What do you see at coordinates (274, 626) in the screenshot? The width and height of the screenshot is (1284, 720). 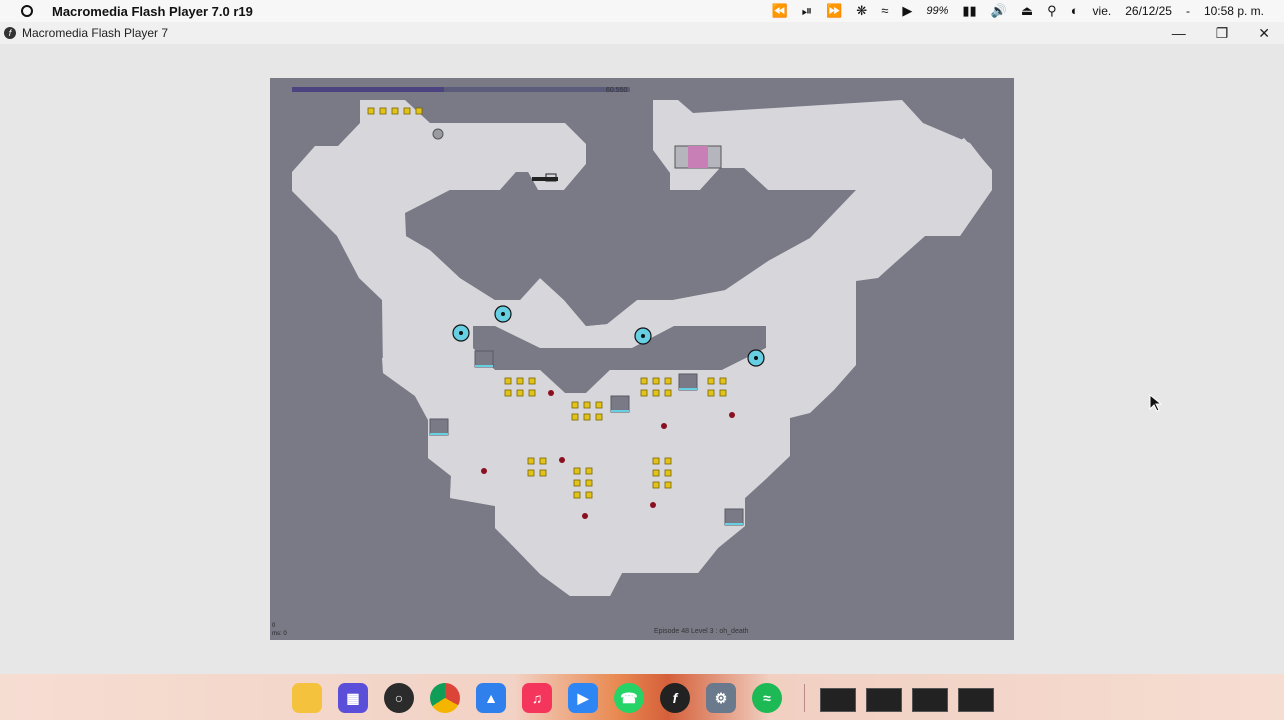 I see `hud-counter: 0` at bounding box center [274, 626].